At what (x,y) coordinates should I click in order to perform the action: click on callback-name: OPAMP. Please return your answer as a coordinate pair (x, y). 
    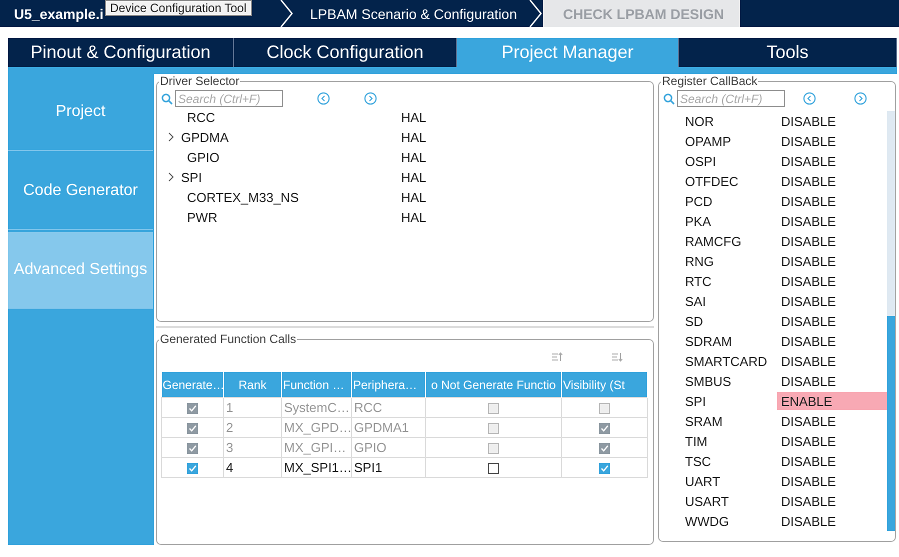
    Looking at the image, I should click on (708, 141).